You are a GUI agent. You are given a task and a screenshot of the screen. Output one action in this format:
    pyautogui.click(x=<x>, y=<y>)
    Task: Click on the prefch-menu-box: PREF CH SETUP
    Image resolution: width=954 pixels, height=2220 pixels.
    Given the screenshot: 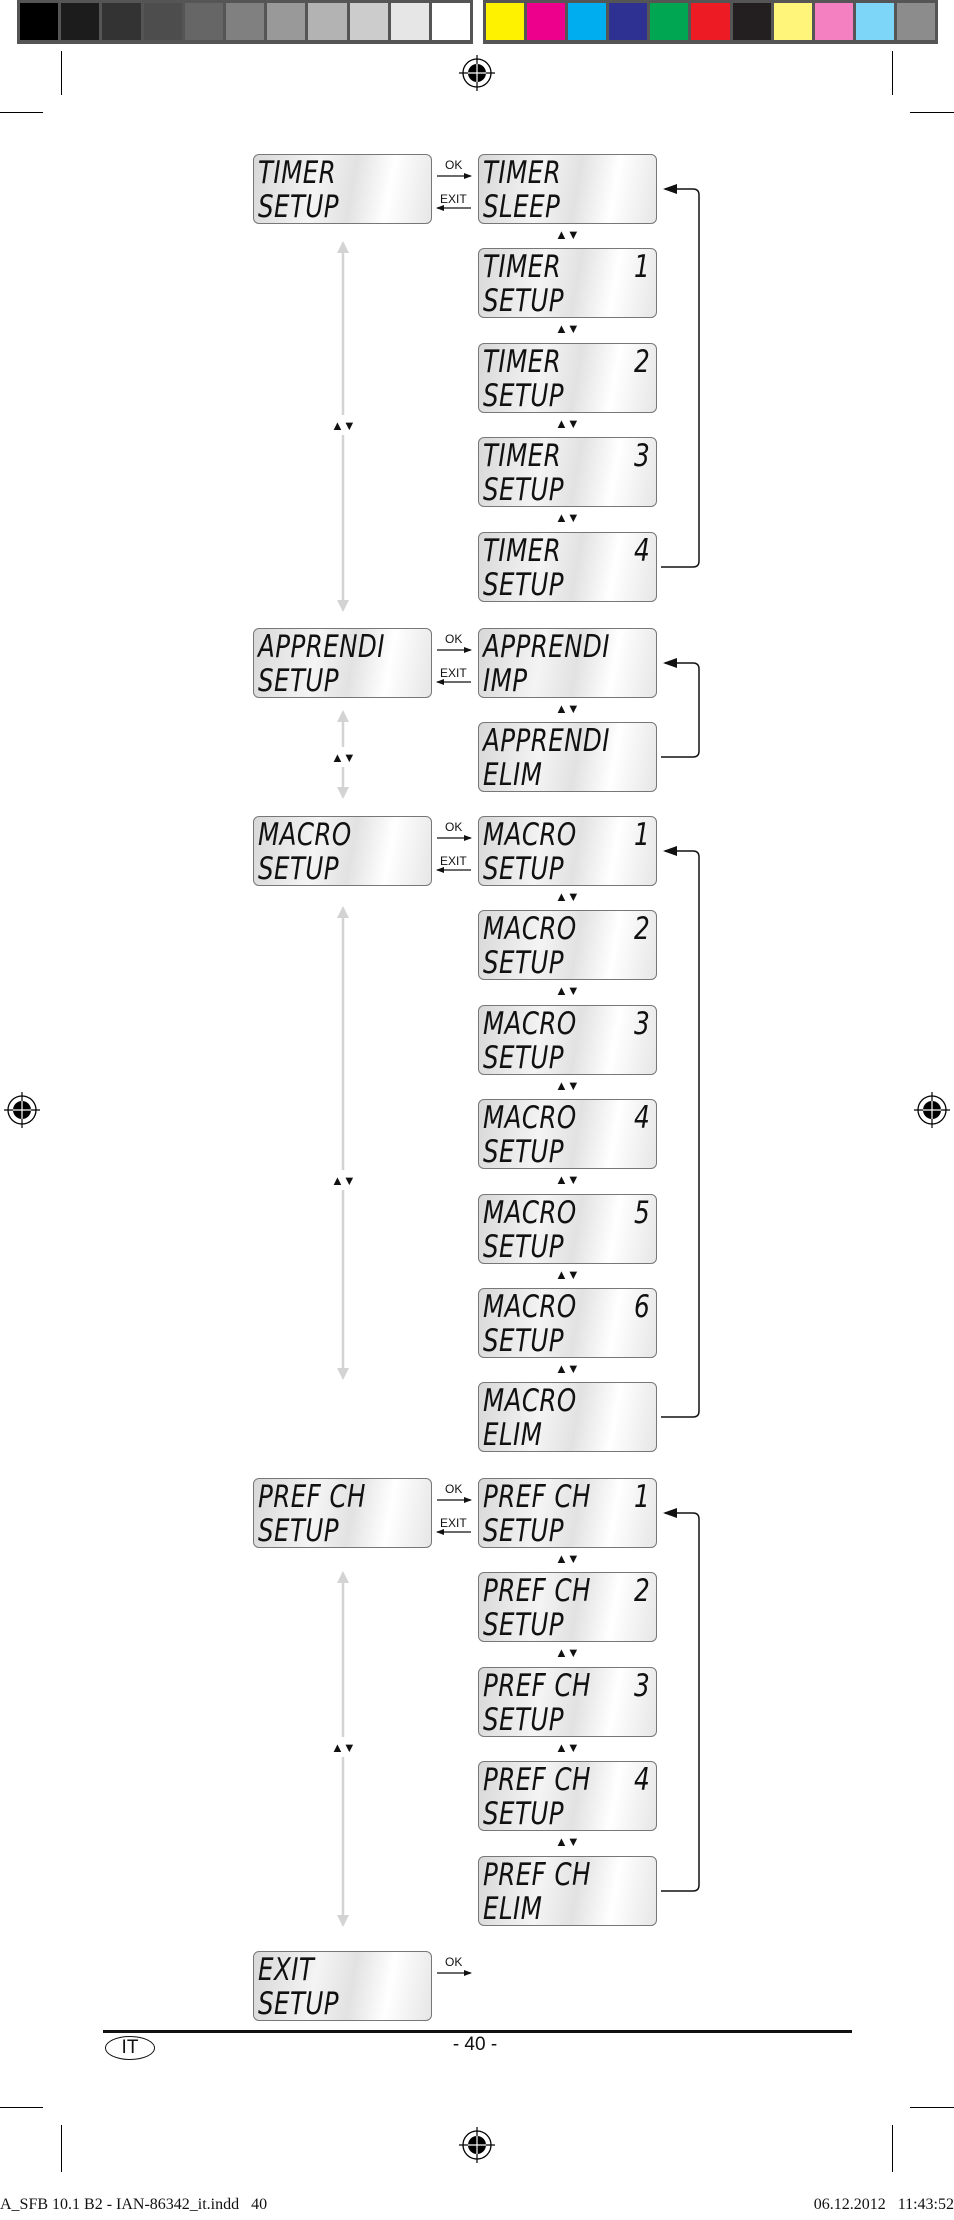 What is the action you would take?
    pyautogui.click(x=342, y=1513)
    